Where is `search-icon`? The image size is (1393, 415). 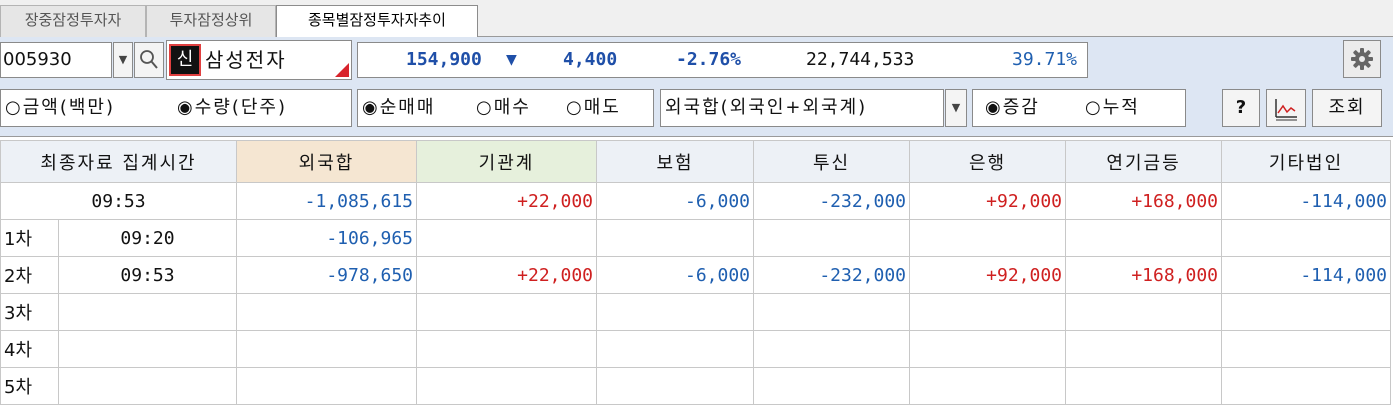
search-icon is located at coordinates (149, 60).